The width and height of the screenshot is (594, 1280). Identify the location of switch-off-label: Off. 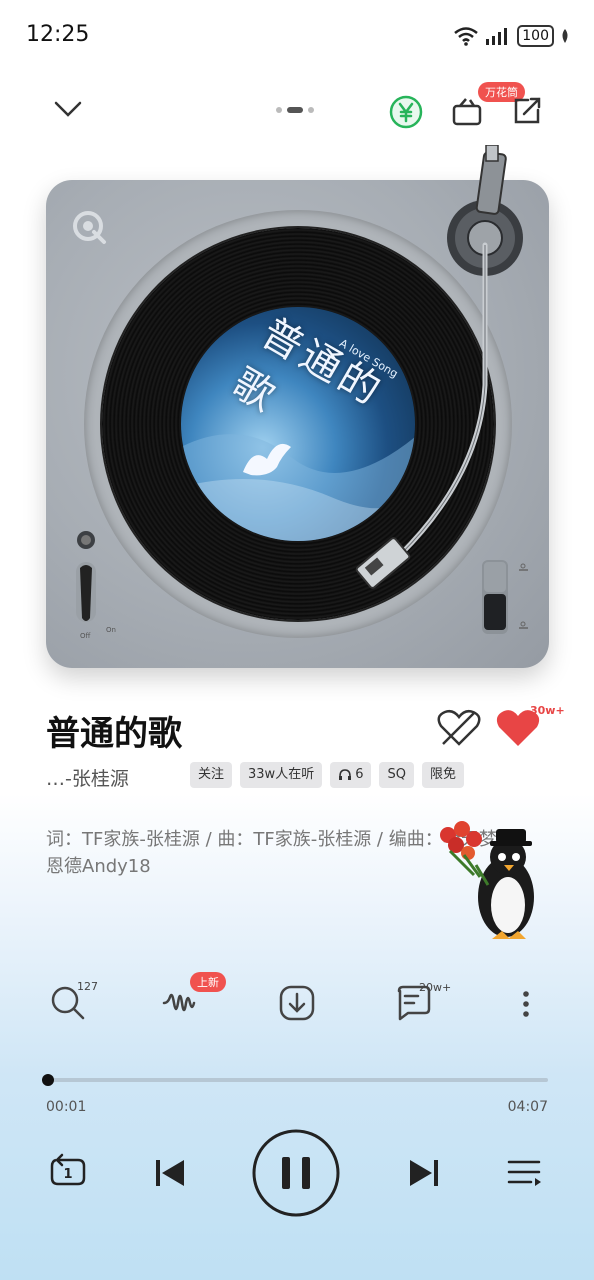
(85, 636).